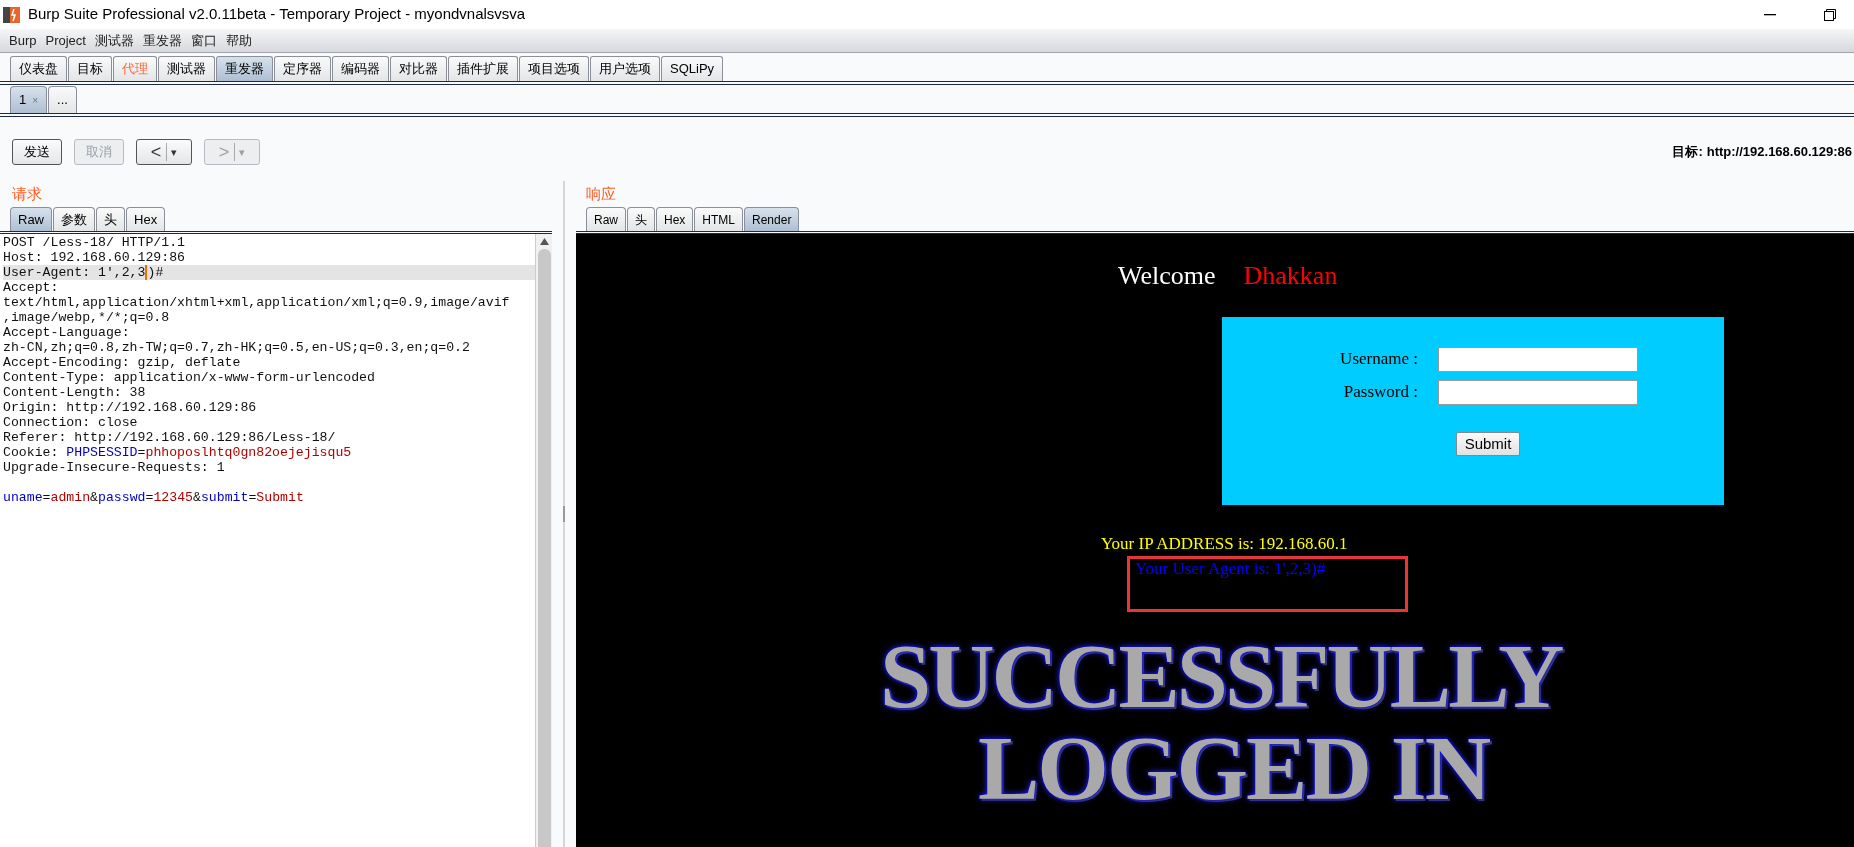  I want to click on tab: 1 ×, so click(29, 99).